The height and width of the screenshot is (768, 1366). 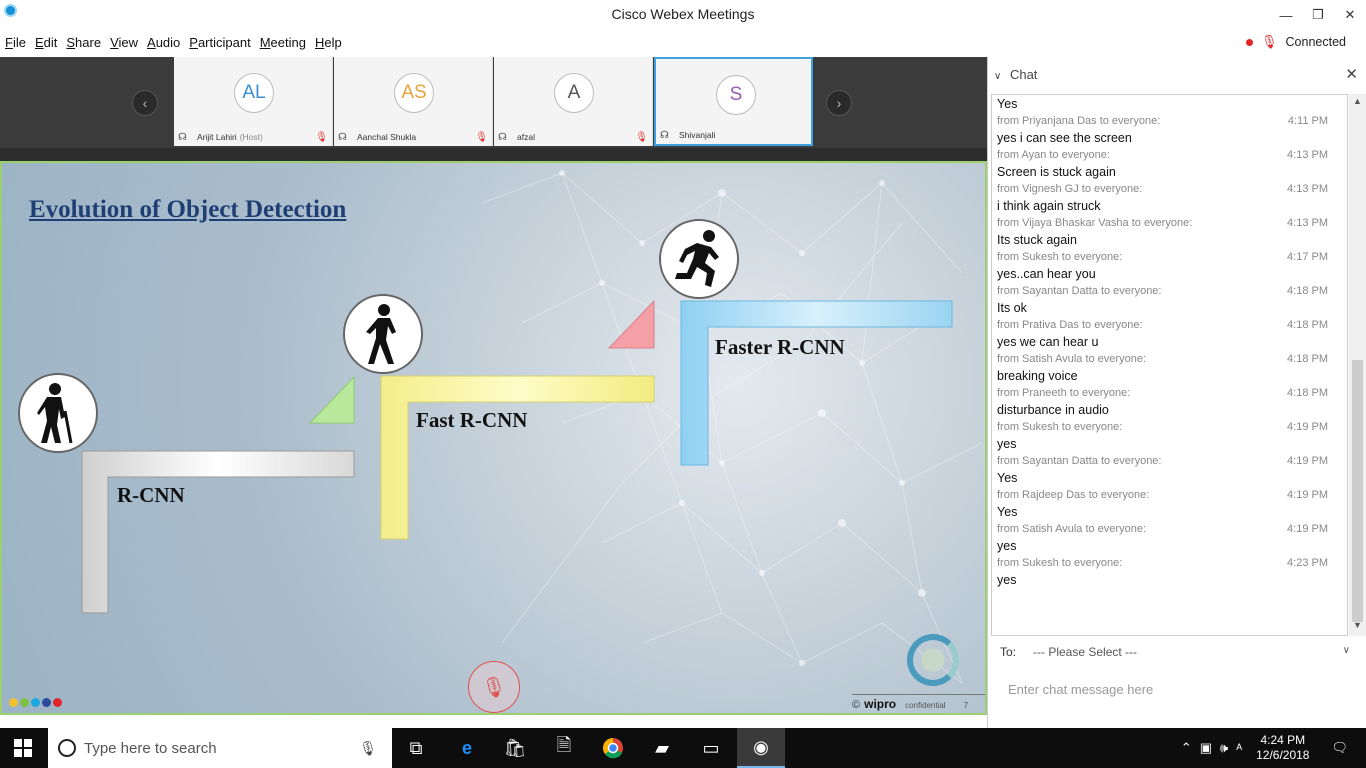 I want to click on close-button: ✕, so click(x=1350, y=15).